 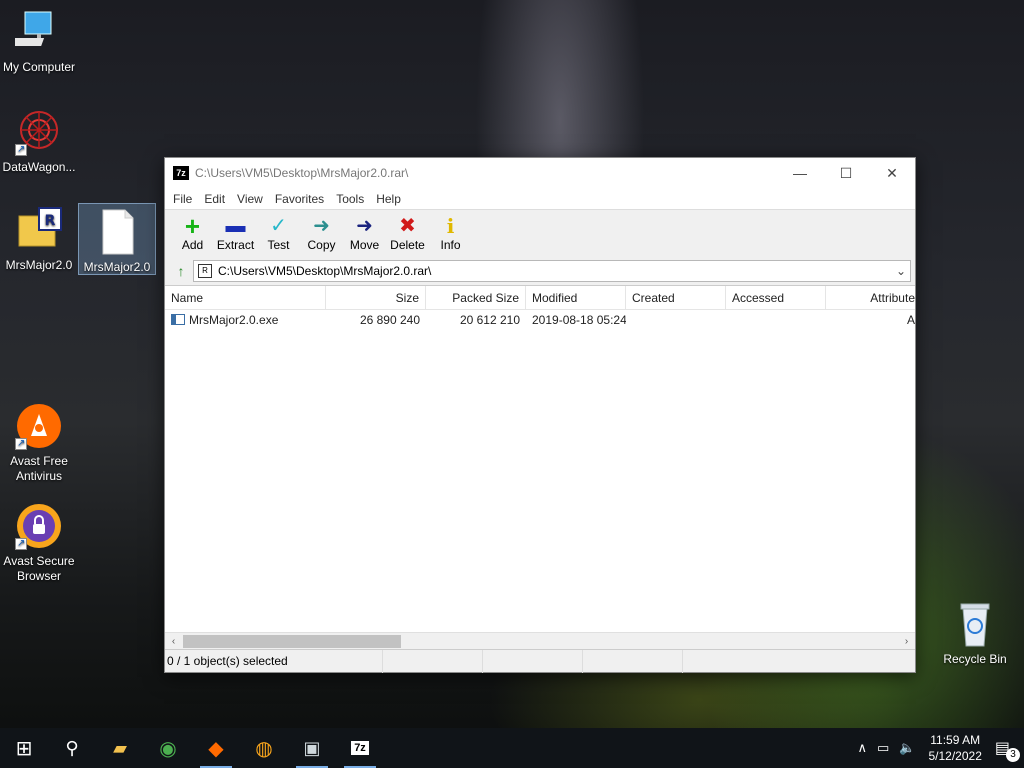 I want to click on add-label: Add, so click(x=192, y=245).